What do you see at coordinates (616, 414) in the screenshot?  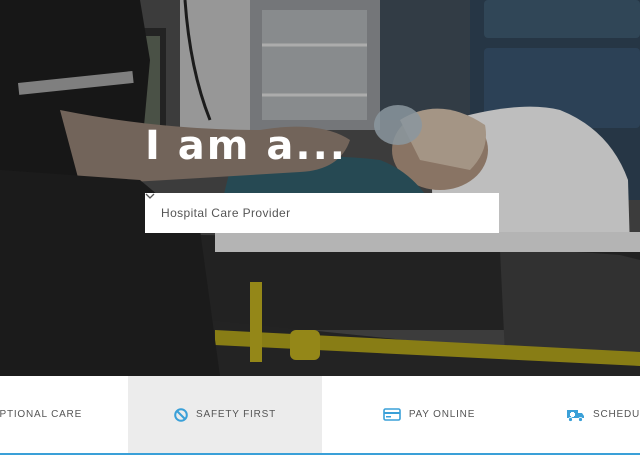 I see `nav-item-label: SCHEDUL` at bounding box center [616, 414].